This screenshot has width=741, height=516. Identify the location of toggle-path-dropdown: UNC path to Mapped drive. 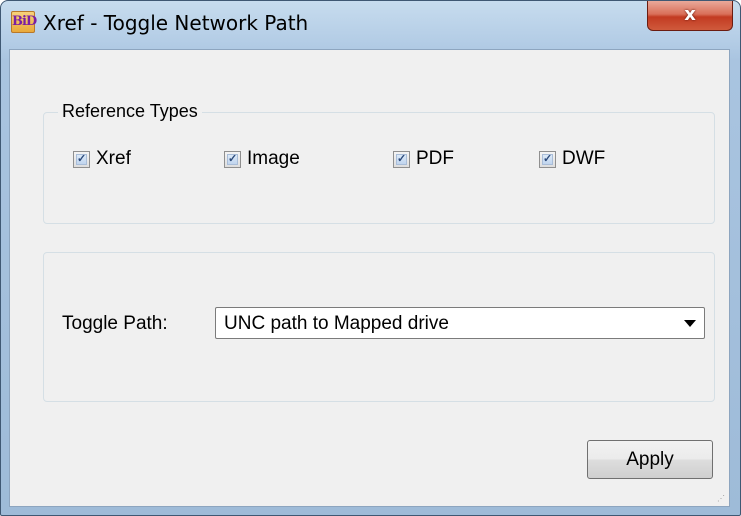
(460, 323).